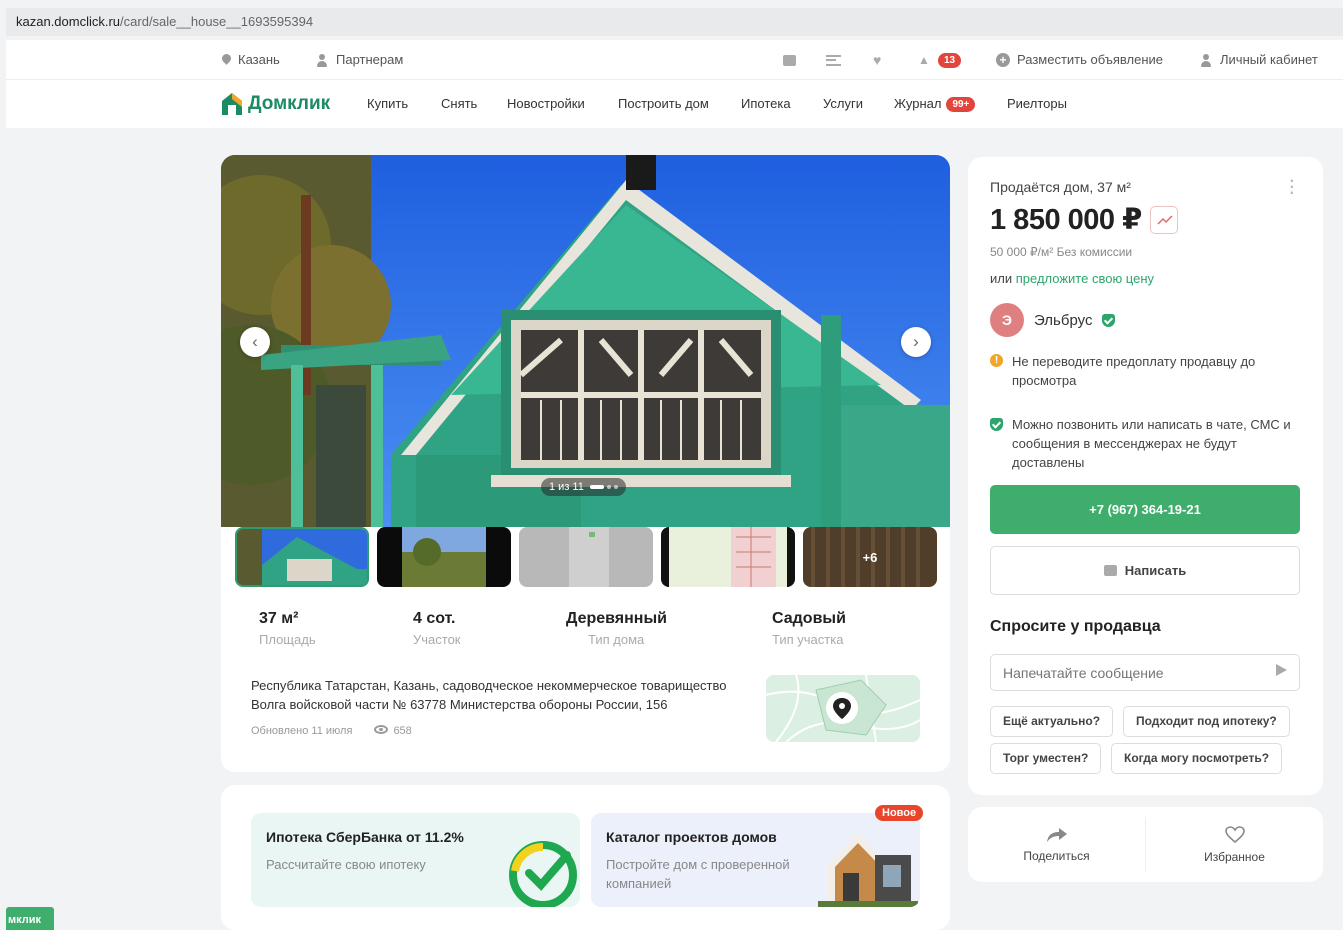  I want to click on ask-seller-heading: Спросите у продавца, so click(1075, 626).